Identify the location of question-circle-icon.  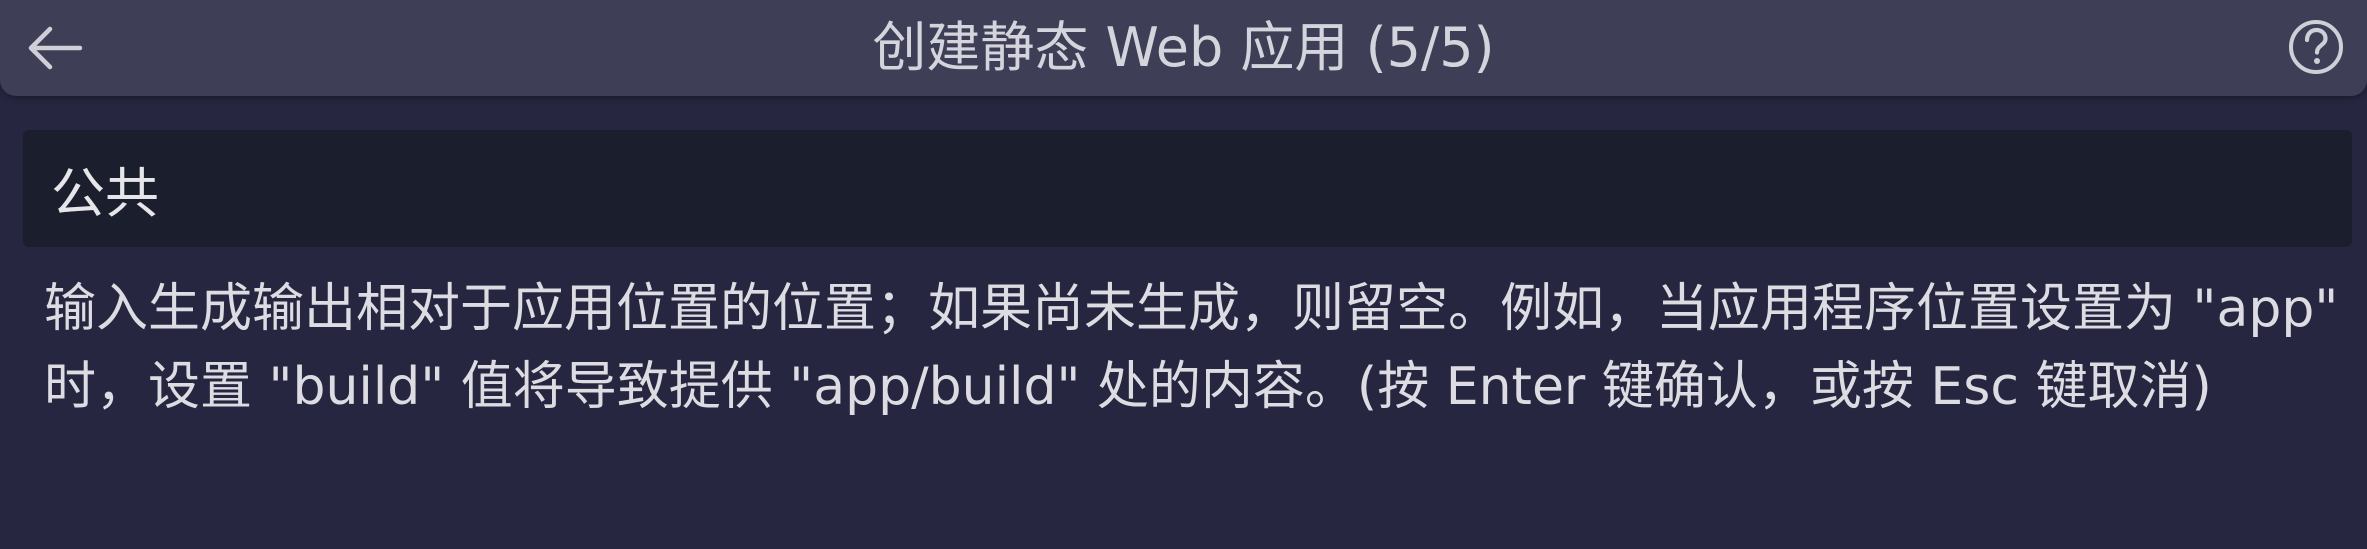
(2316, 47).